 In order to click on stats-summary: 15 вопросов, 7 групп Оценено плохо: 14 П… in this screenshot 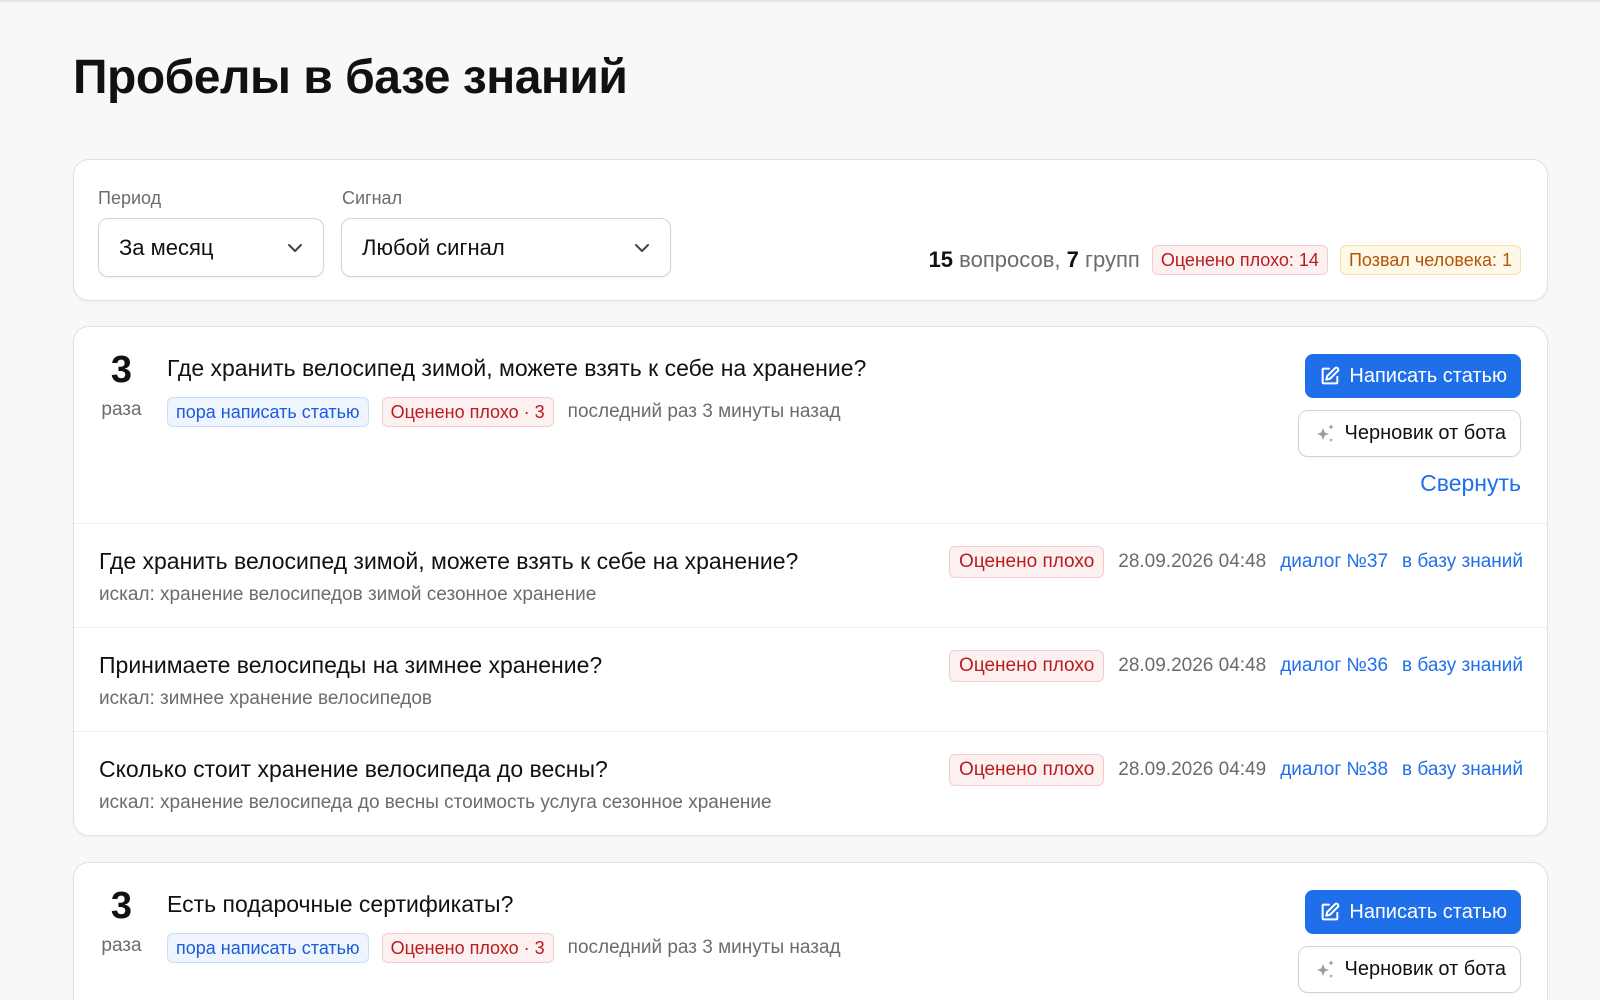, I will do `click(1225, 260)`.